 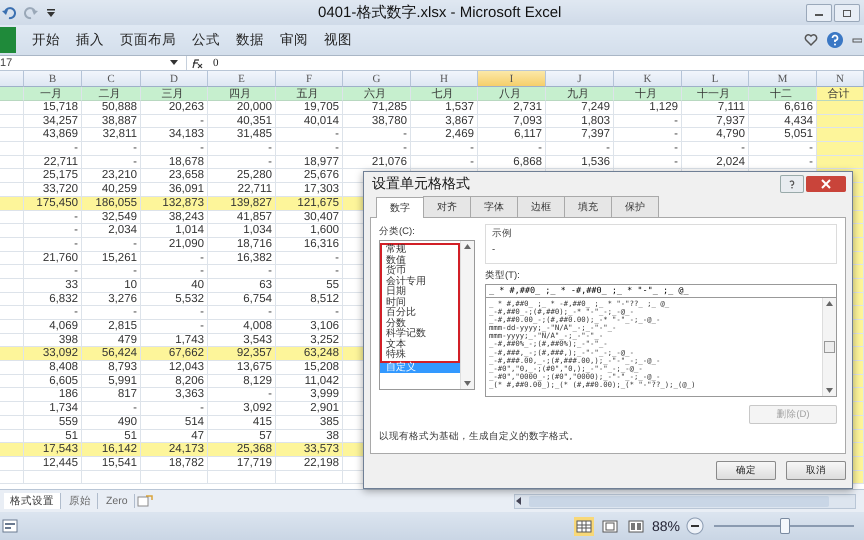 I want to click on table-cell: 22,198, so click(x=309, y=463).